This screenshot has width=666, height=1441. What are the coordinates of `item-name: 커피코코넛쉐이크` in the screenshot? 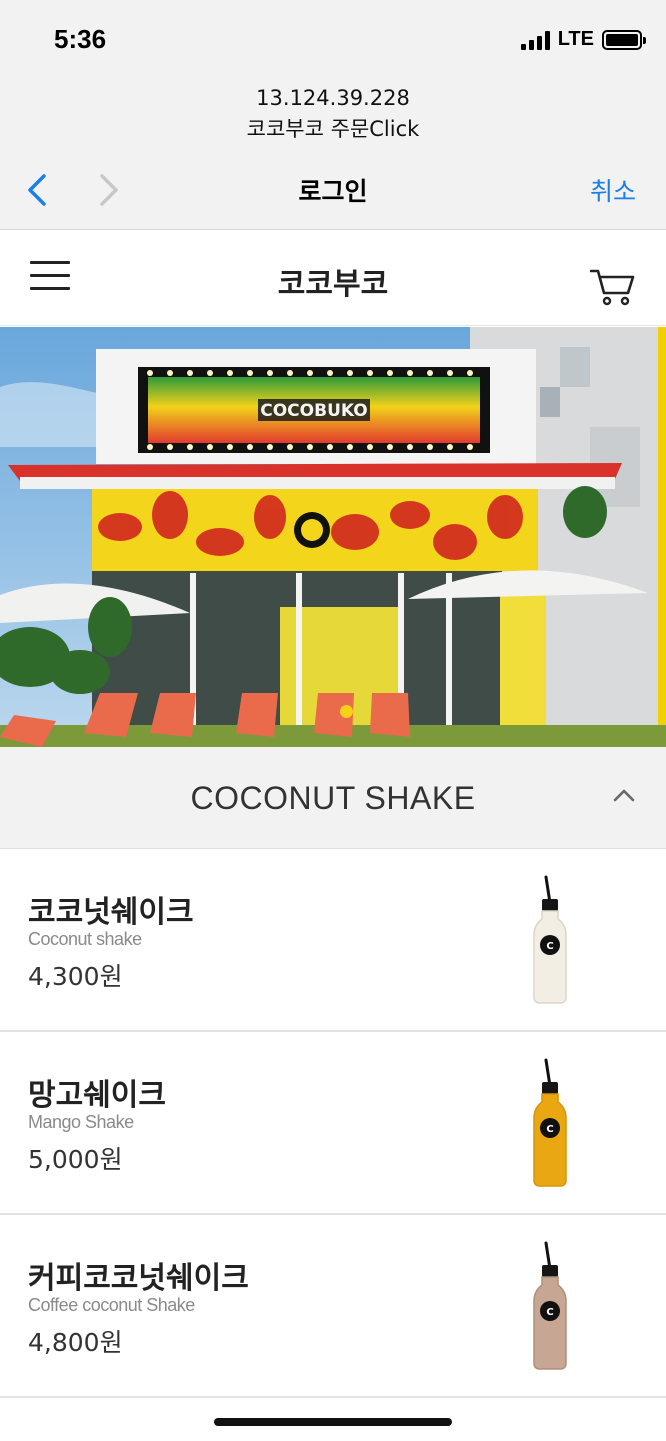 It's located at (138, 1278).